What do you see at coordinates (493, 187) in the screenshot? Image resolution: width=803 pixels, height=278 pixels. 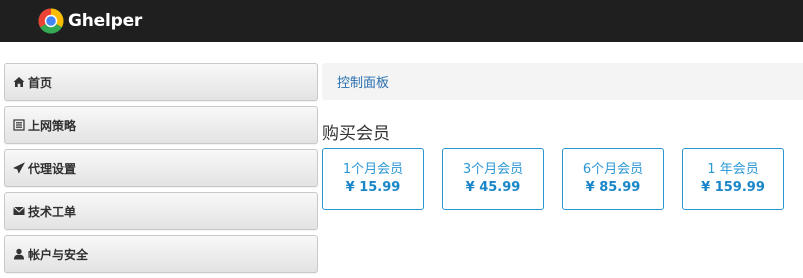 I see `plan-price: ¥ 45.99` at bounding box center [493, 187].